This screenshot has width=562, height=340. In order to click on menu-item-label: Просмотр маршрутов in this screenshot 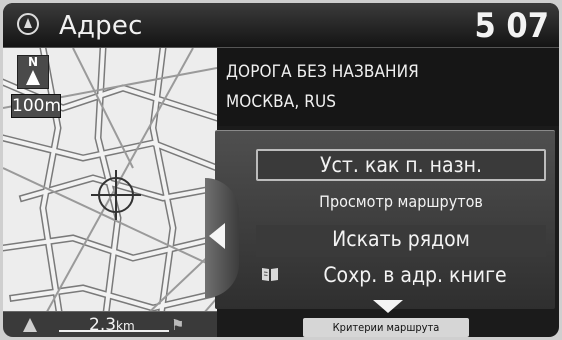, I will do `click(401, 201)`.